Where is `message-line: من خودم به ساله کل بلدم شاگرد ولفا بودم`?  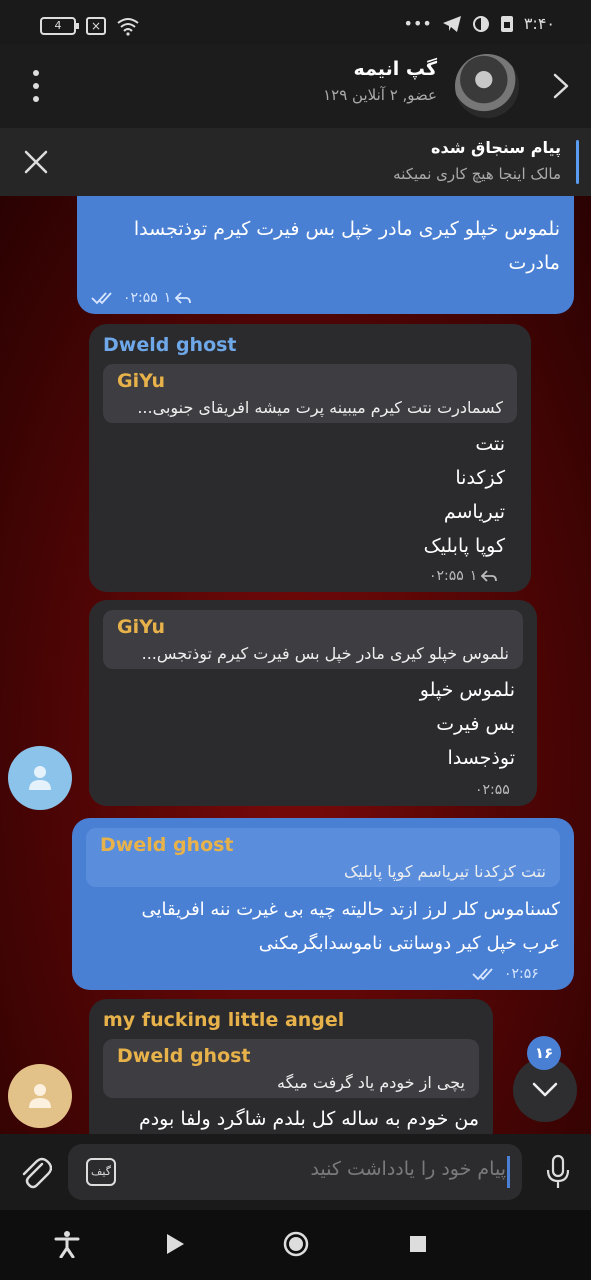 message-line: من خودم به ساله کل بلدم شاگرد ولفا بودم is located at coordinates (308, 1119).